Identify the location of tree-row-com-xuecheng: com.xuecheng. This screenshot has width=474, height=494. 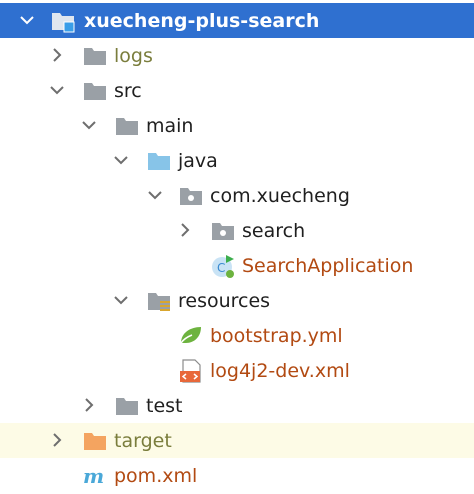
(237, 195).